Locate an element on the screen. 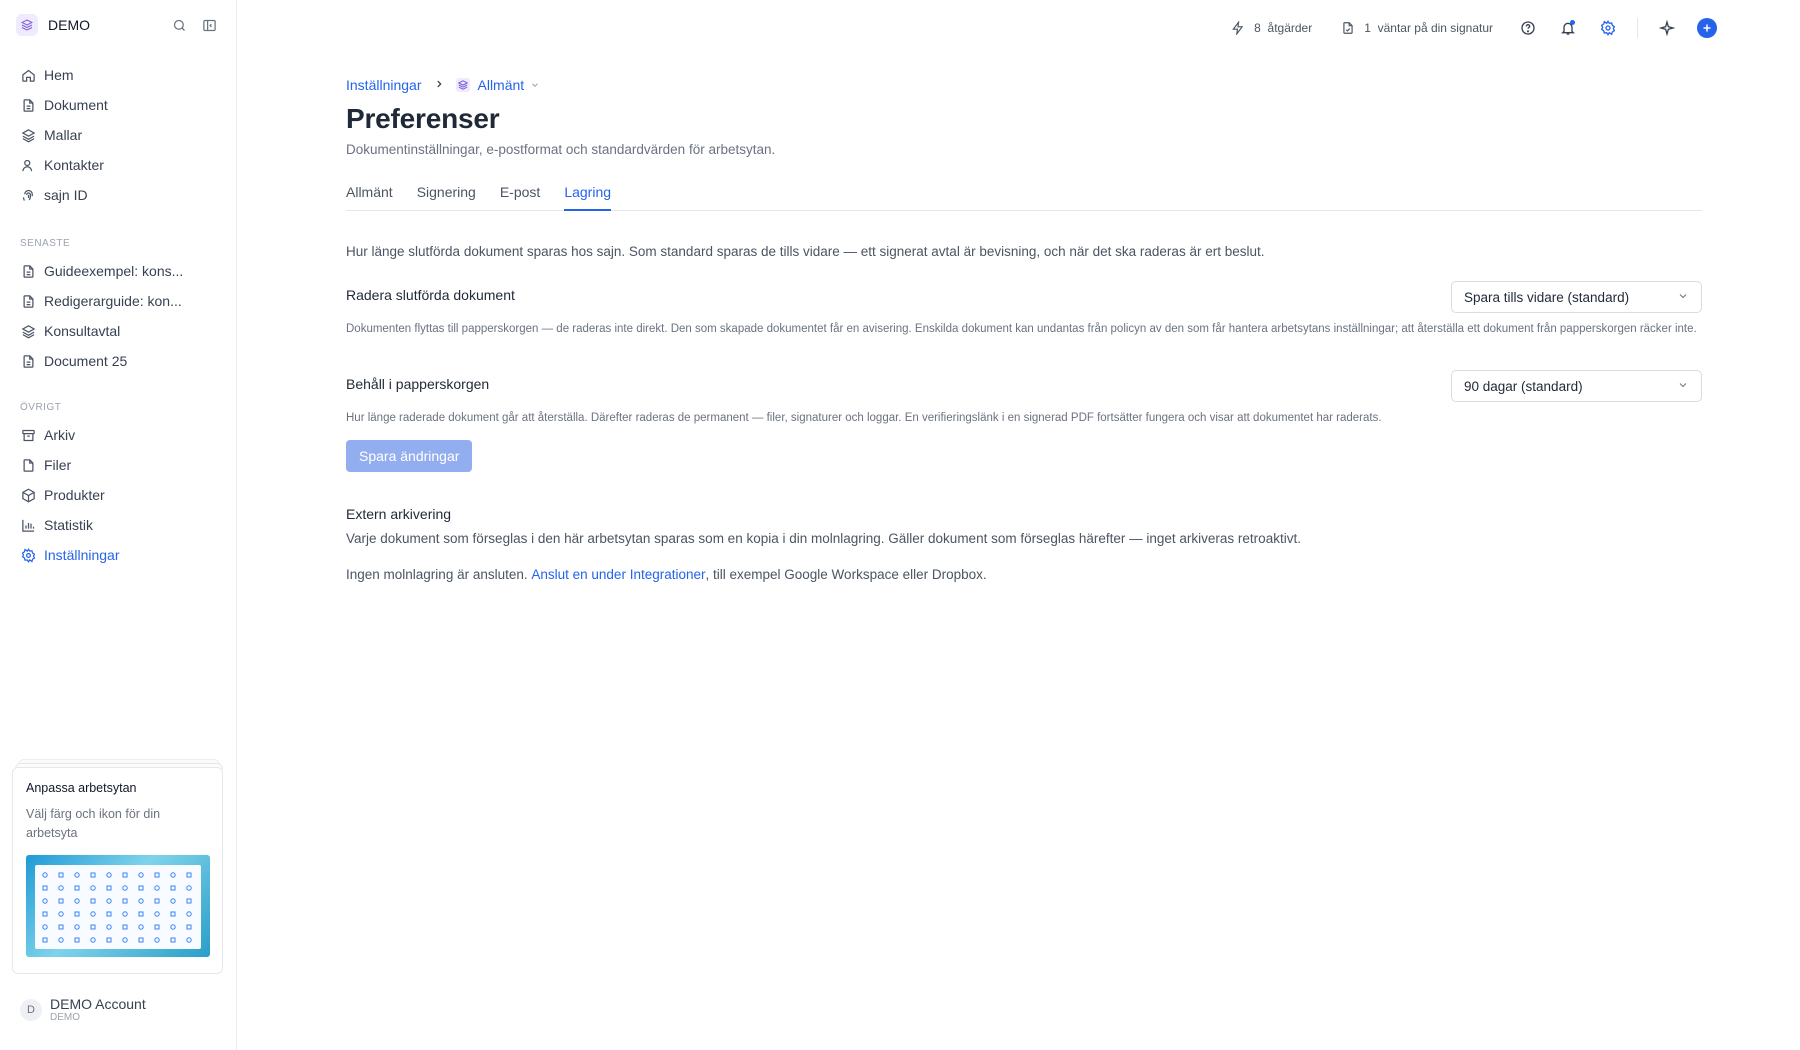  sidebar-item-label: Dokument is located at coordinates (76, 105).